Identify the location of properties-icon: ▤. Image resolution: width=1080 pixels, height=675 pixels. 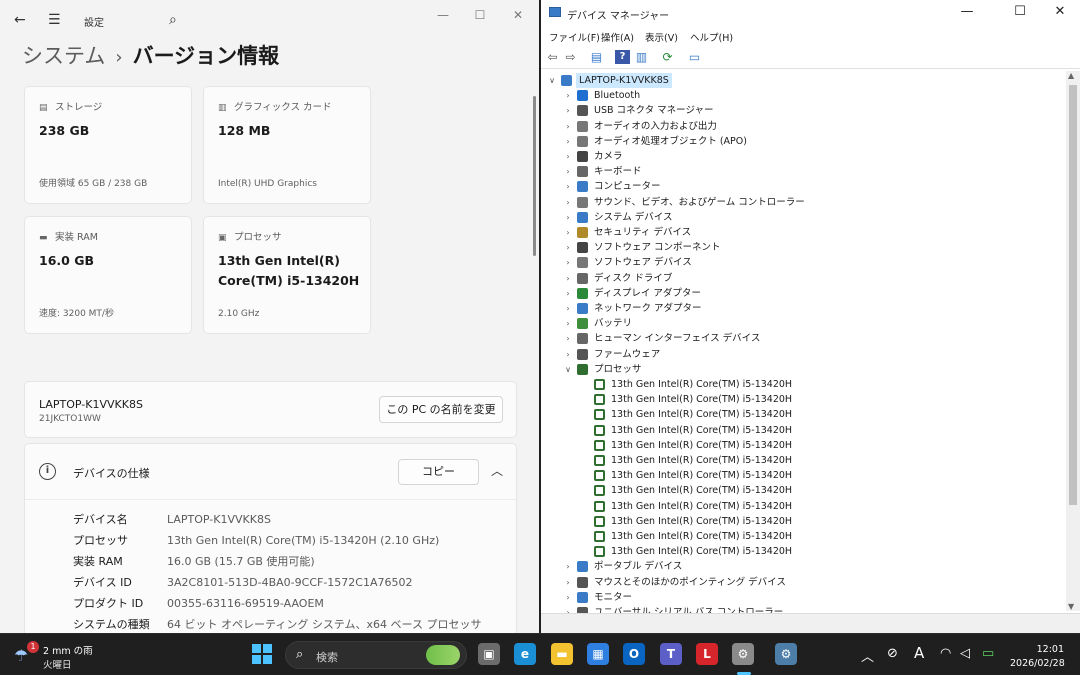
(596, 57).